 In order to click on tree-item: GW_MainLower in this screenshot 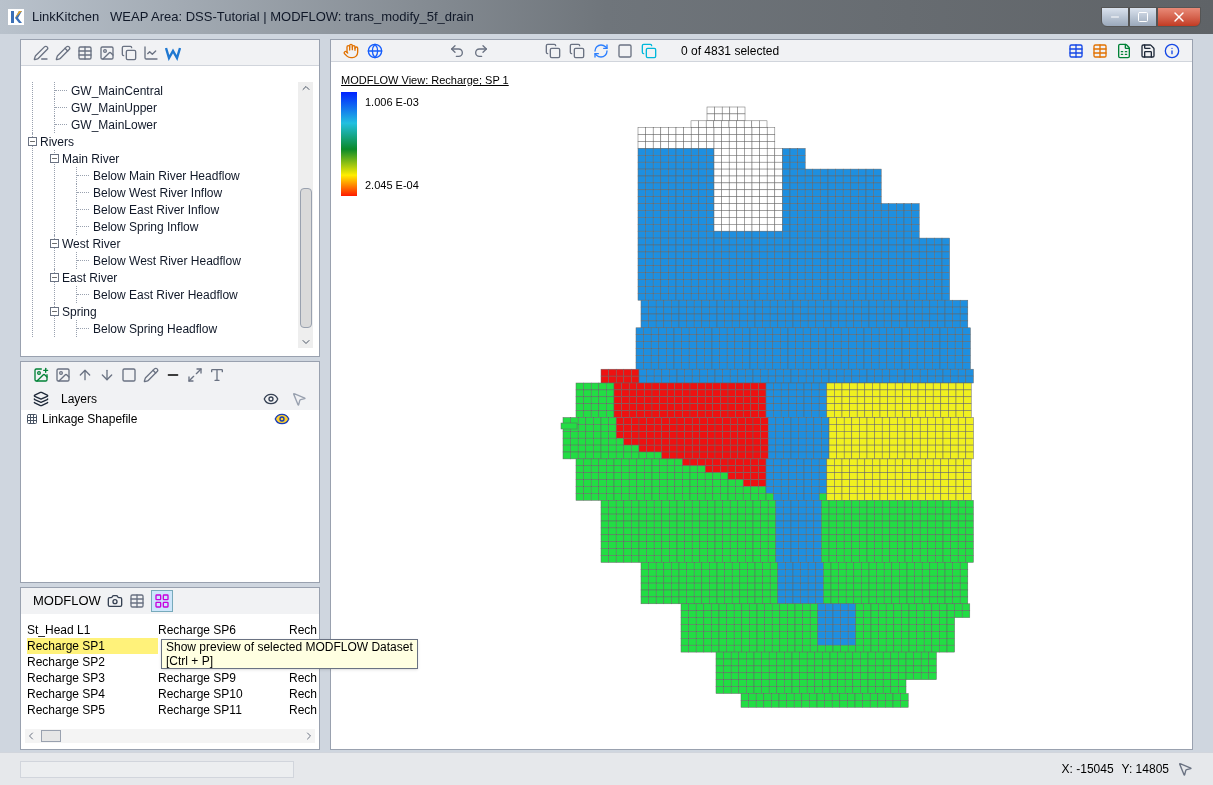, I will do `click(114, 124)`.